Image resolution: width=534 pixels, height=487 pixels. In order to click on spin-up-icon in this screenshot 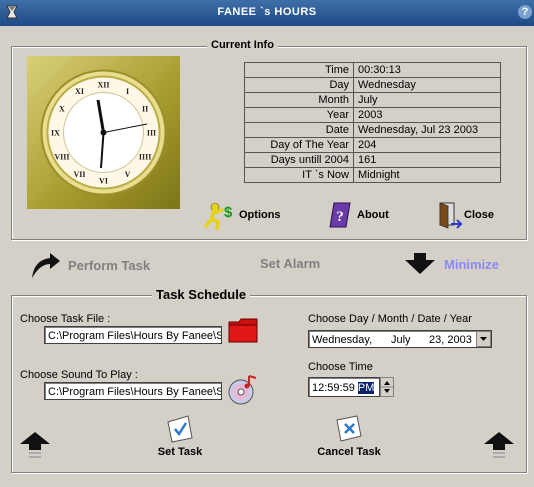, I will do `click(387, 383)`.